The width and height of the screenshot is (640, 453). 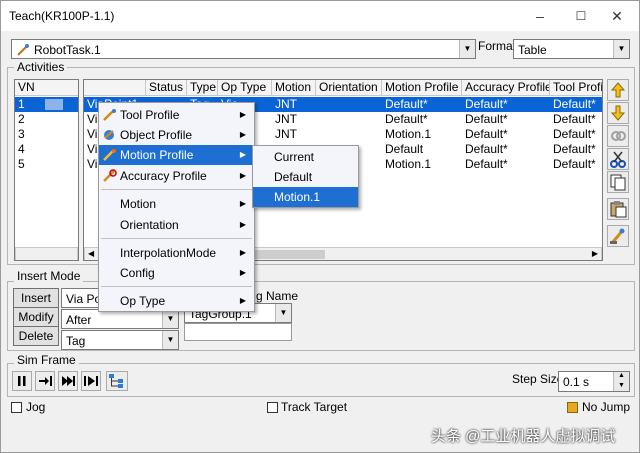 What do you see at coordinates (117, 381) in the screenshot?
I see `tree-view-button` at bounding box center [117, 381].